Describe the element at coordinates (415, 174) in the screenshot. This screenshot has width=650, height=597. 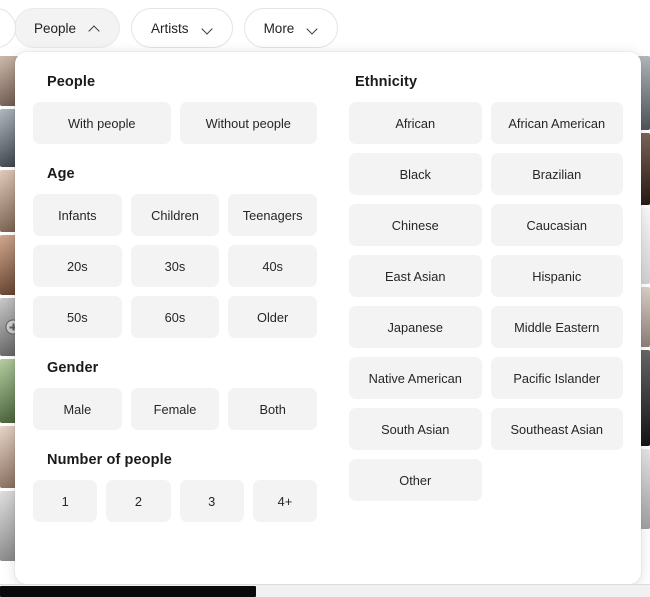
I see `option-ethnicity-black: Black` at that location.